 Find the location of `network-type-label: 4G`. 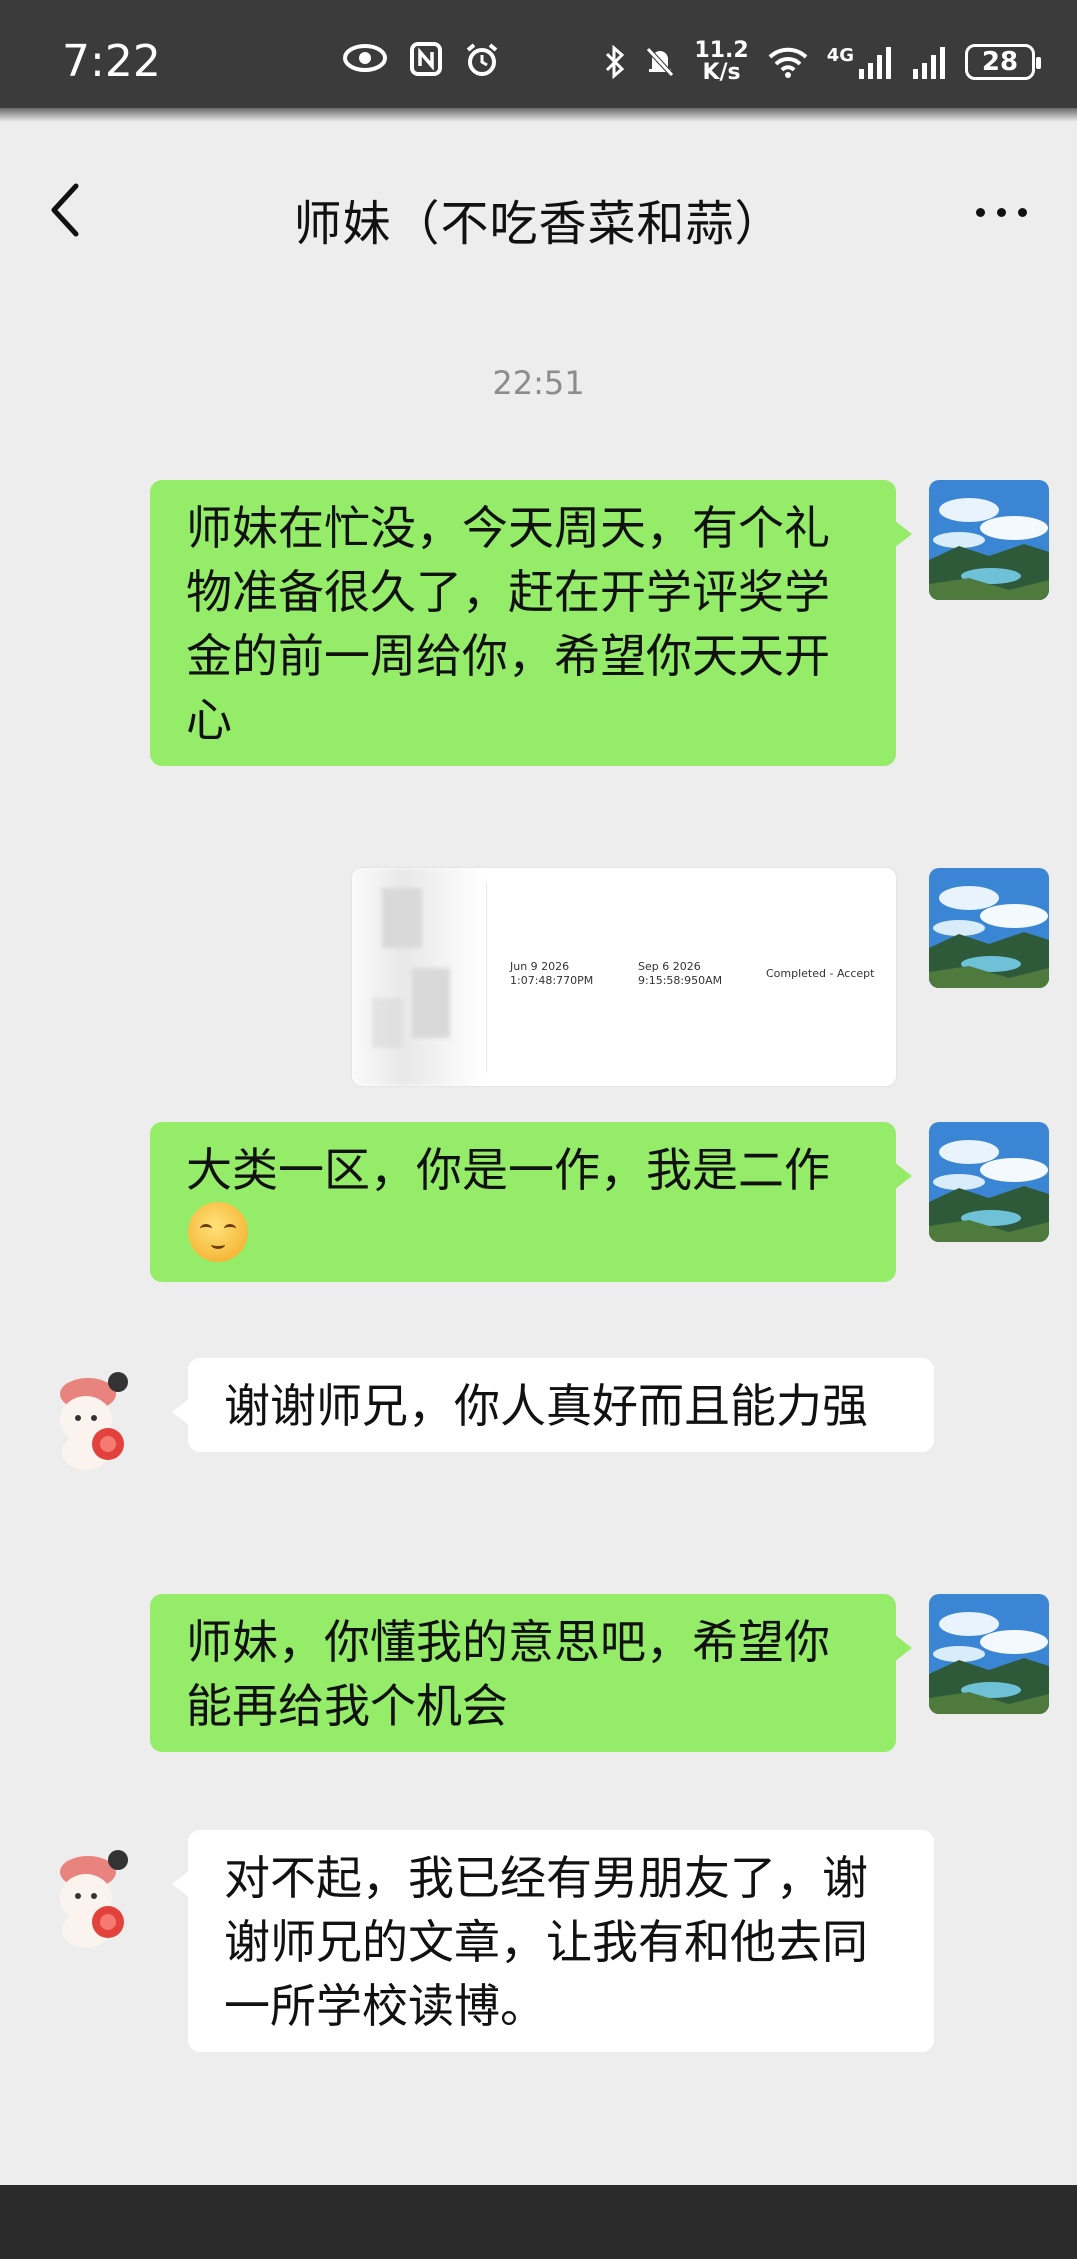

network-type-label: 4G is located at coordinates (840, 55).